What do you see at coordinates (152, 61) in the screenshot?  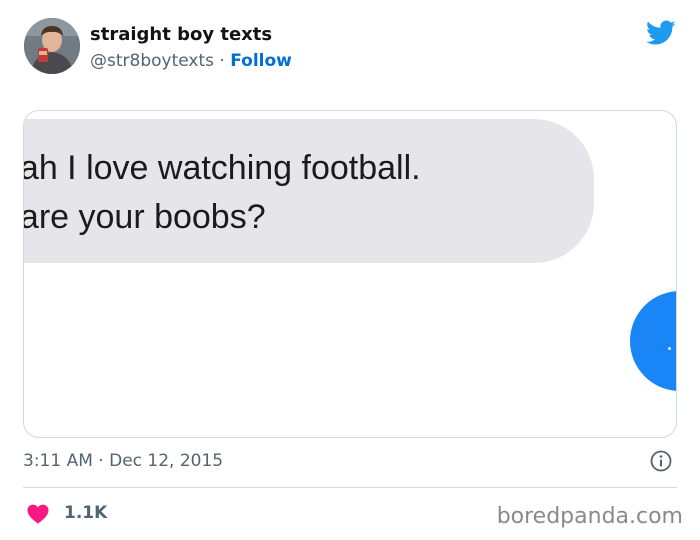 I see `author-handle: @str8boytexts` at bounding box center [152, 61].